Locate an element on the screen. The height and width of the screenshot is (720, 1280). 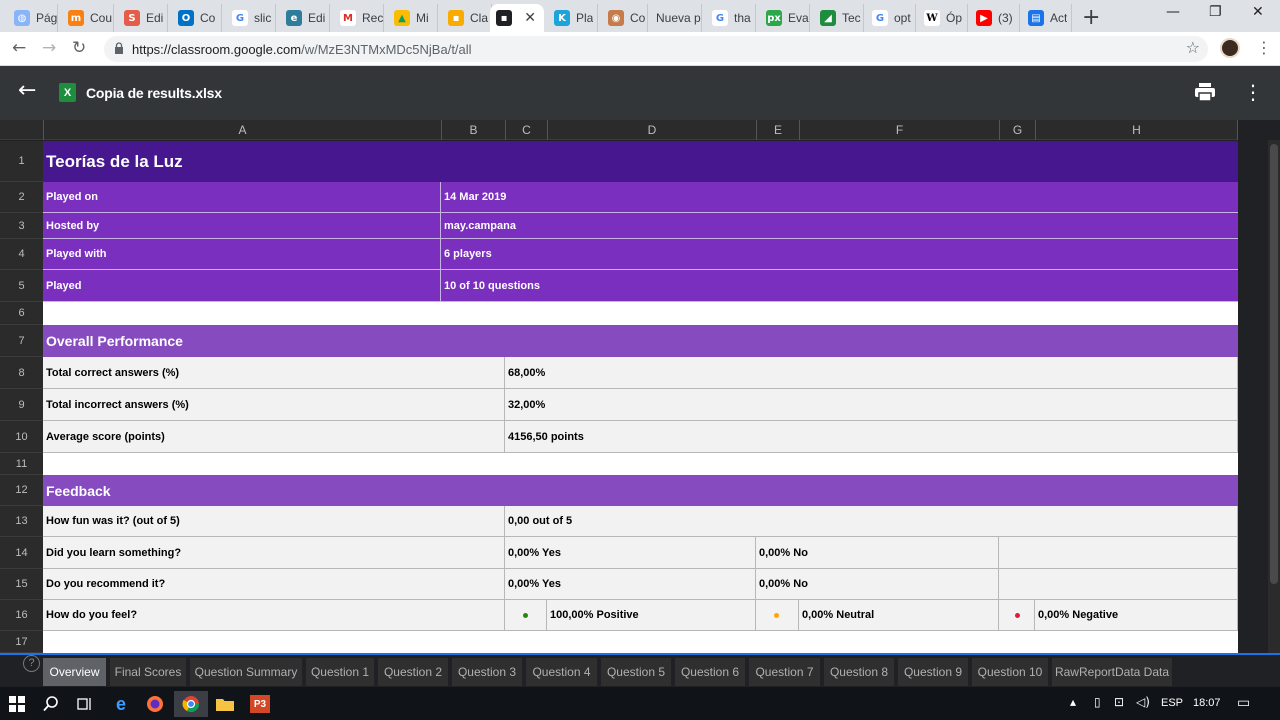
restore-window-icon: ❐ is located at coordinates (1215, 12).